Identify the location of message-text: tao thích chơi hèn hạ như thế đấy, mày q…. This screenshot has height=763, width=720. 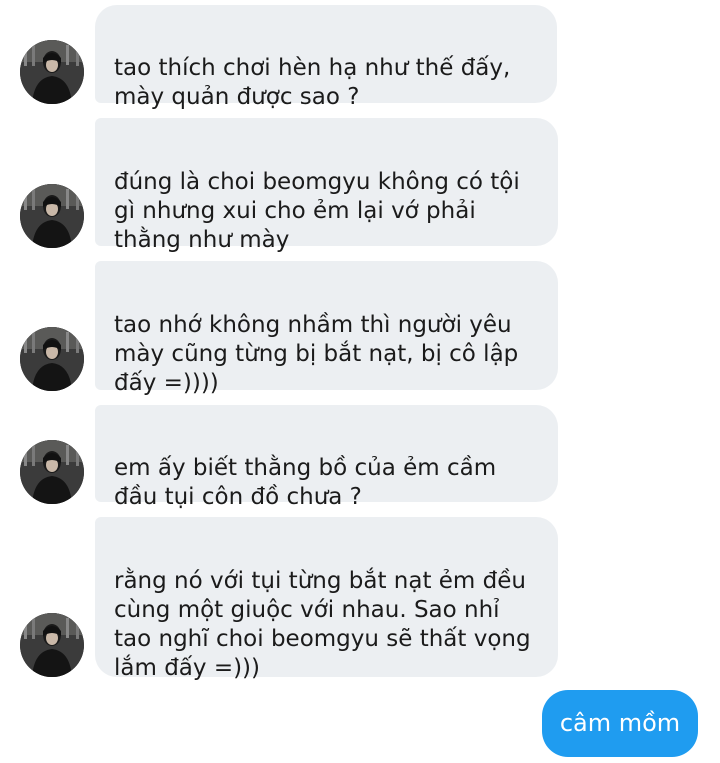
(312, 82).